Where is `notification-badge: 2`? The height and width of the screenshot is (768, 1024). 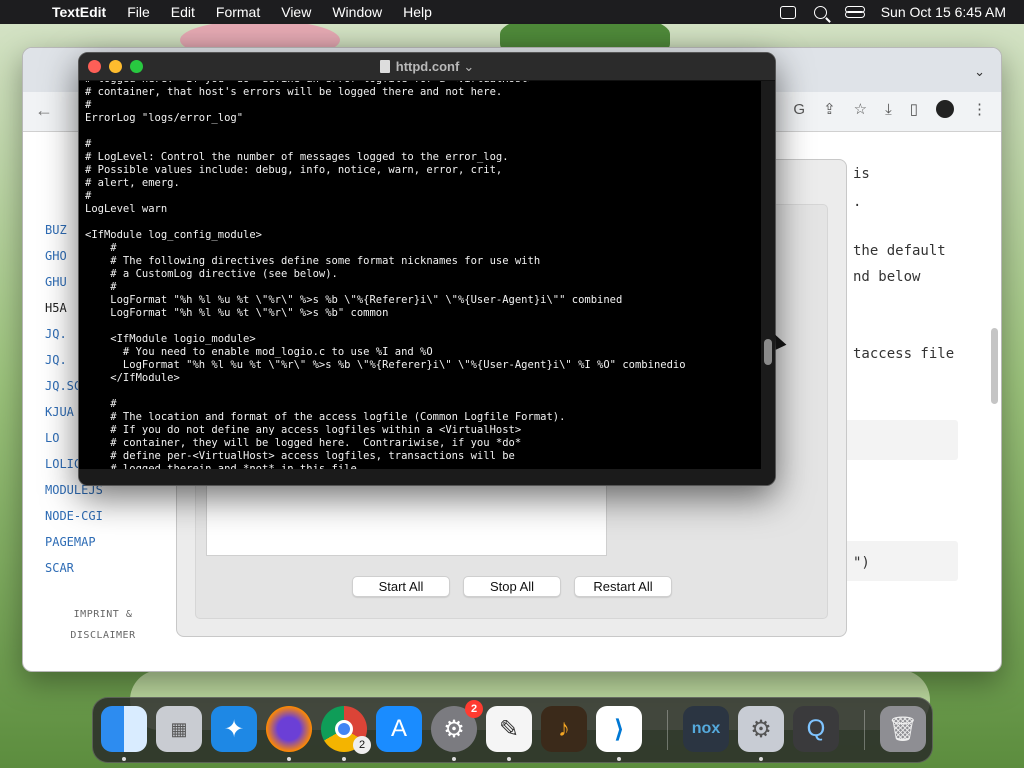
notification-badge: 2 is located at coordinates (474, 709).